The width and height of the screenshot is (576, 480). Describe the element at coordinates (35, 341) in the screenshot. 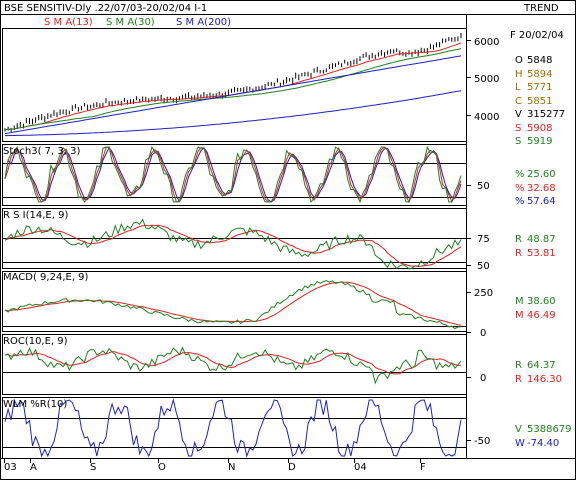

I see `roc-label: ROC(10,E, 9)` at that location.